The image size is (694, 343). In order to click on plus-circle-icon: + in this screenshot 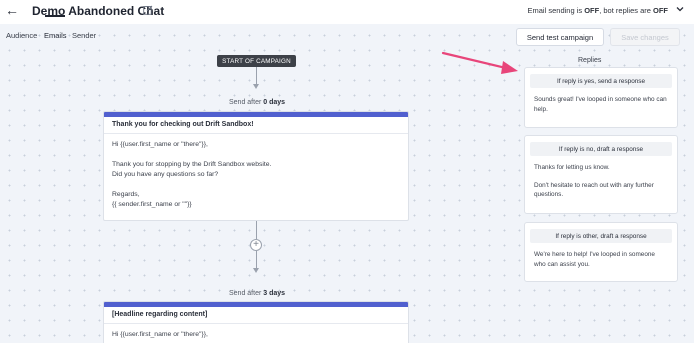, I will do `click(256, 245)`.